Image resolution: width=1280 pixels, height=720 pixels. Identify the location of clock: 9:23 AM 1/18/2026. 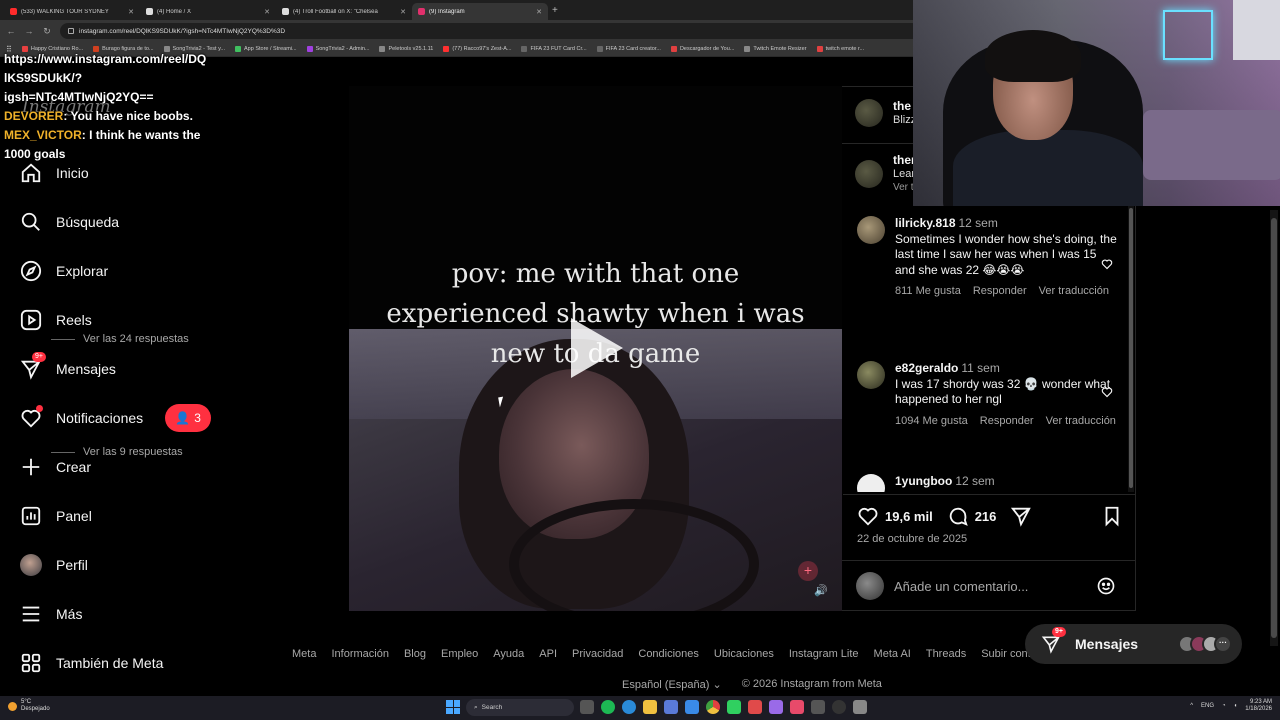
(1258, 706).